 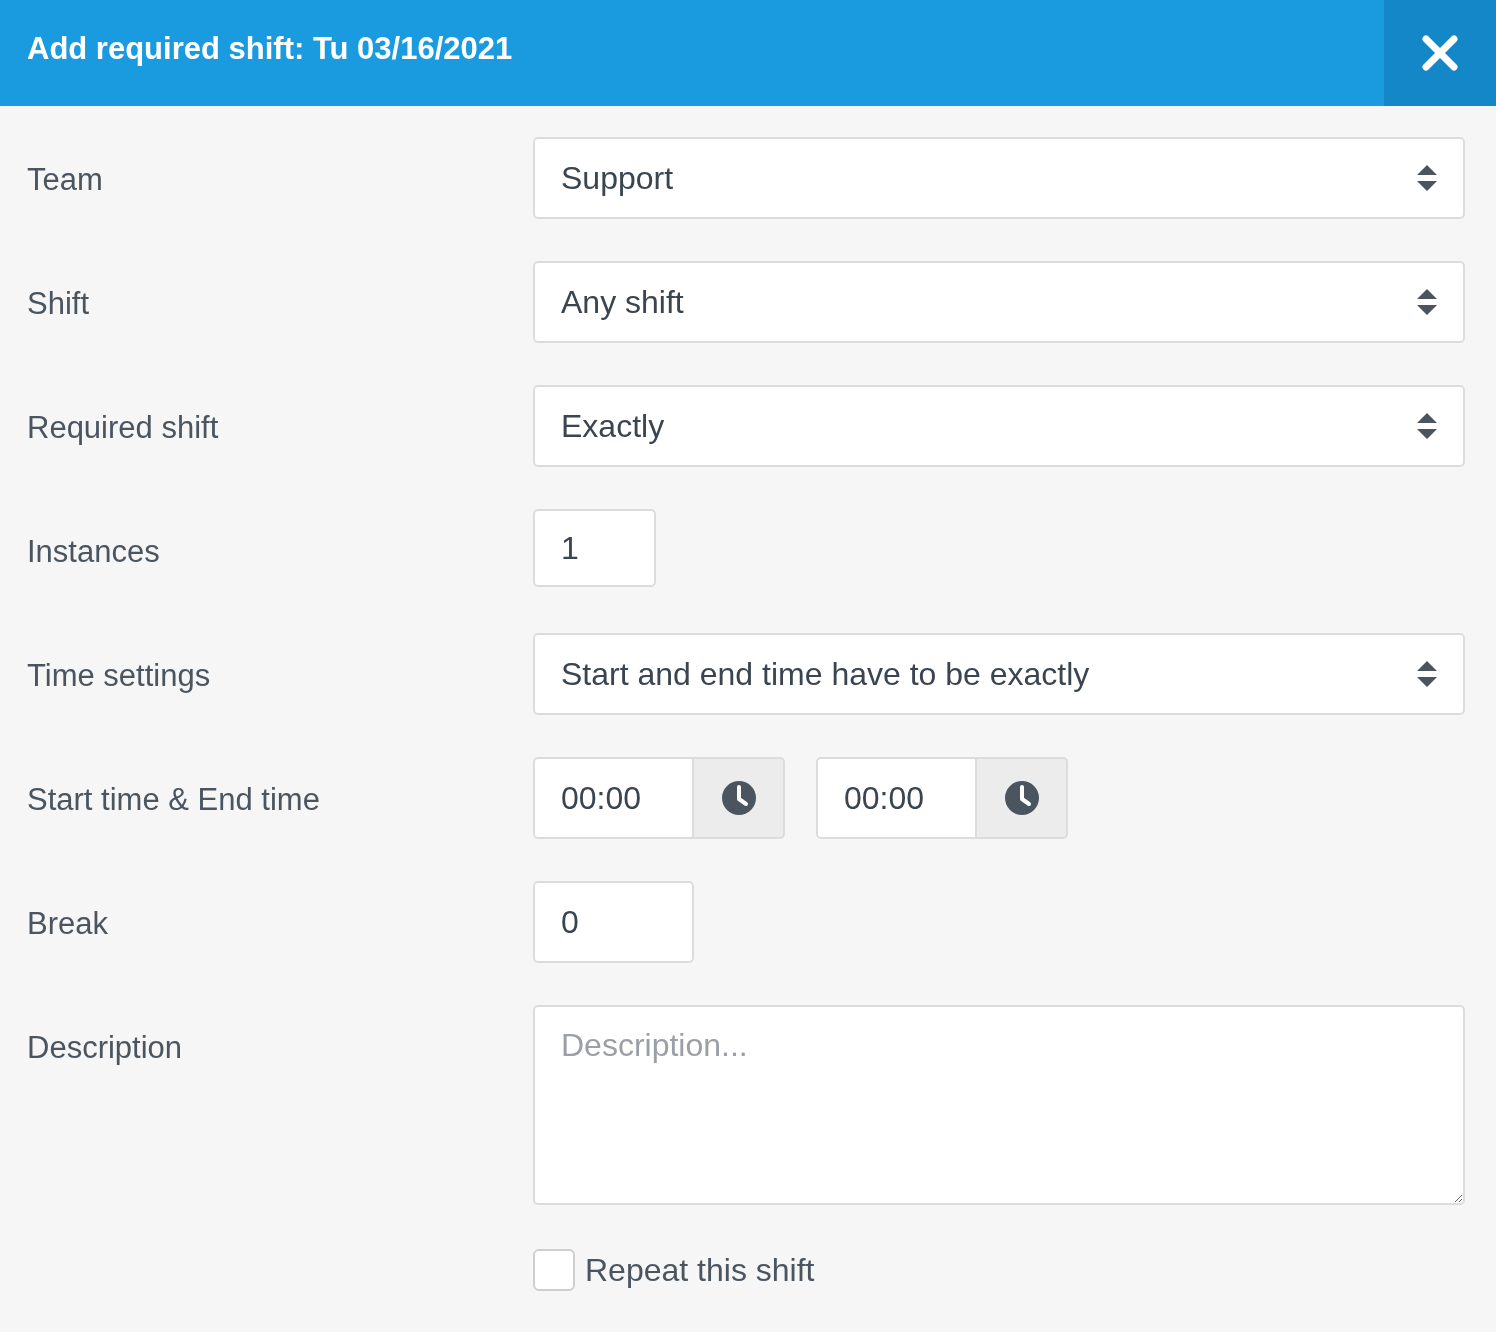 What do you see at coordinates (59, 304) in the screenshot?
I see `field-label: Shift` at bounding box center [59, 304].